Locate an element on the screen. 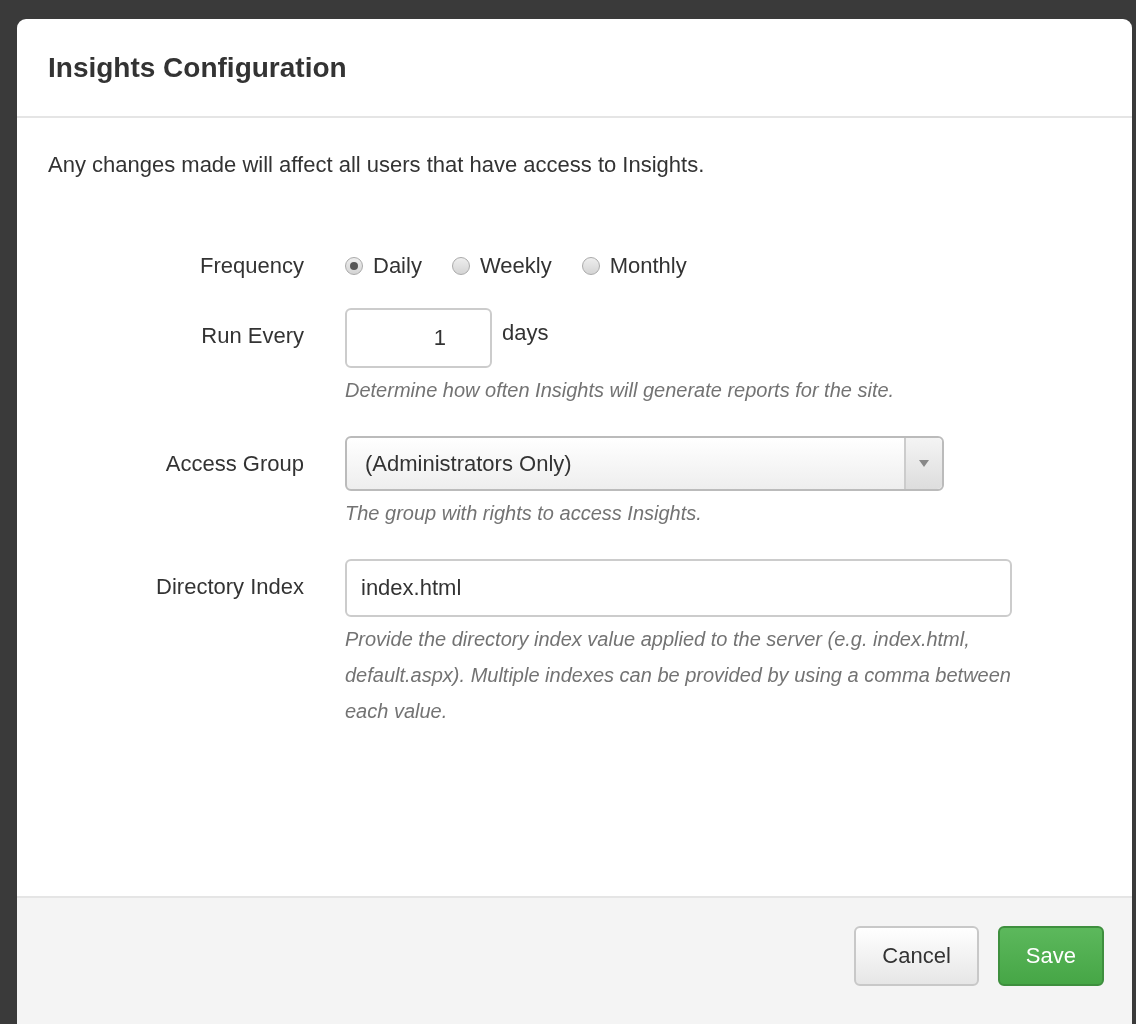 This screenshot has height=1024, width=1136. group-dropdown: (Administrators Only) is located at coordinates (644, 463).